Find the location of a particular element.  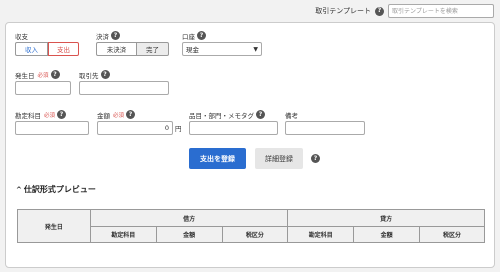

template-bar: 取引テンプレート ? is located at coordinates (404, 11).